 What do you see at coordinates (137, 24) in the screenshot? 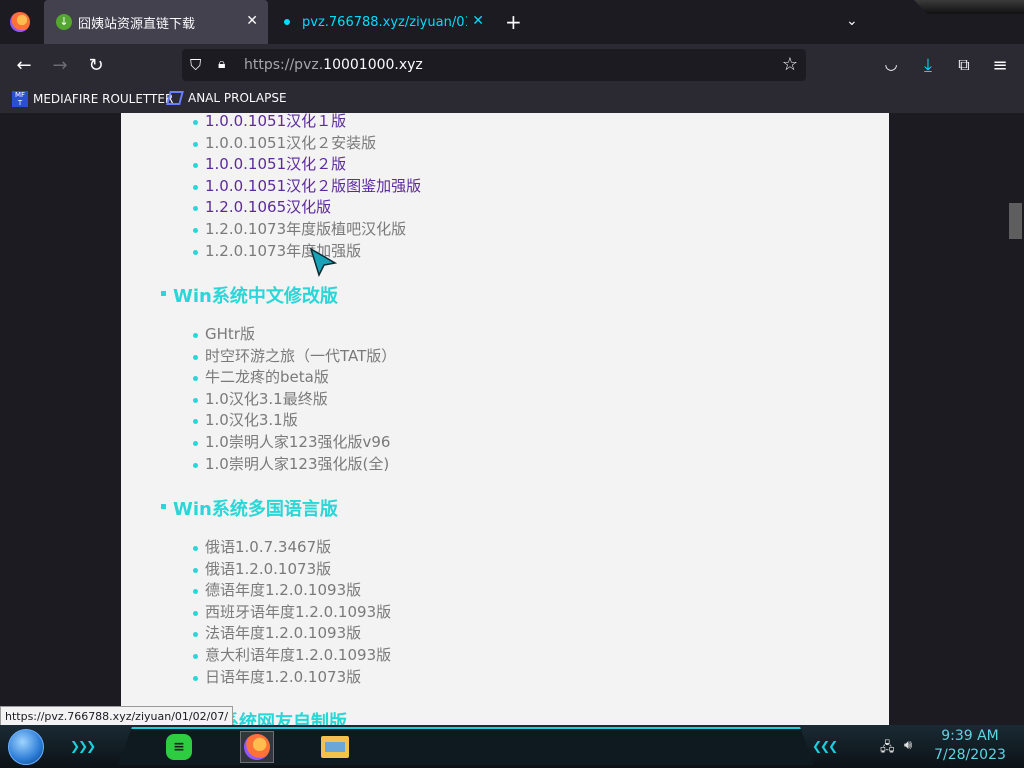
I see `tab-title: 囧姨站资源直链下载` at bounding box center [137, 24].